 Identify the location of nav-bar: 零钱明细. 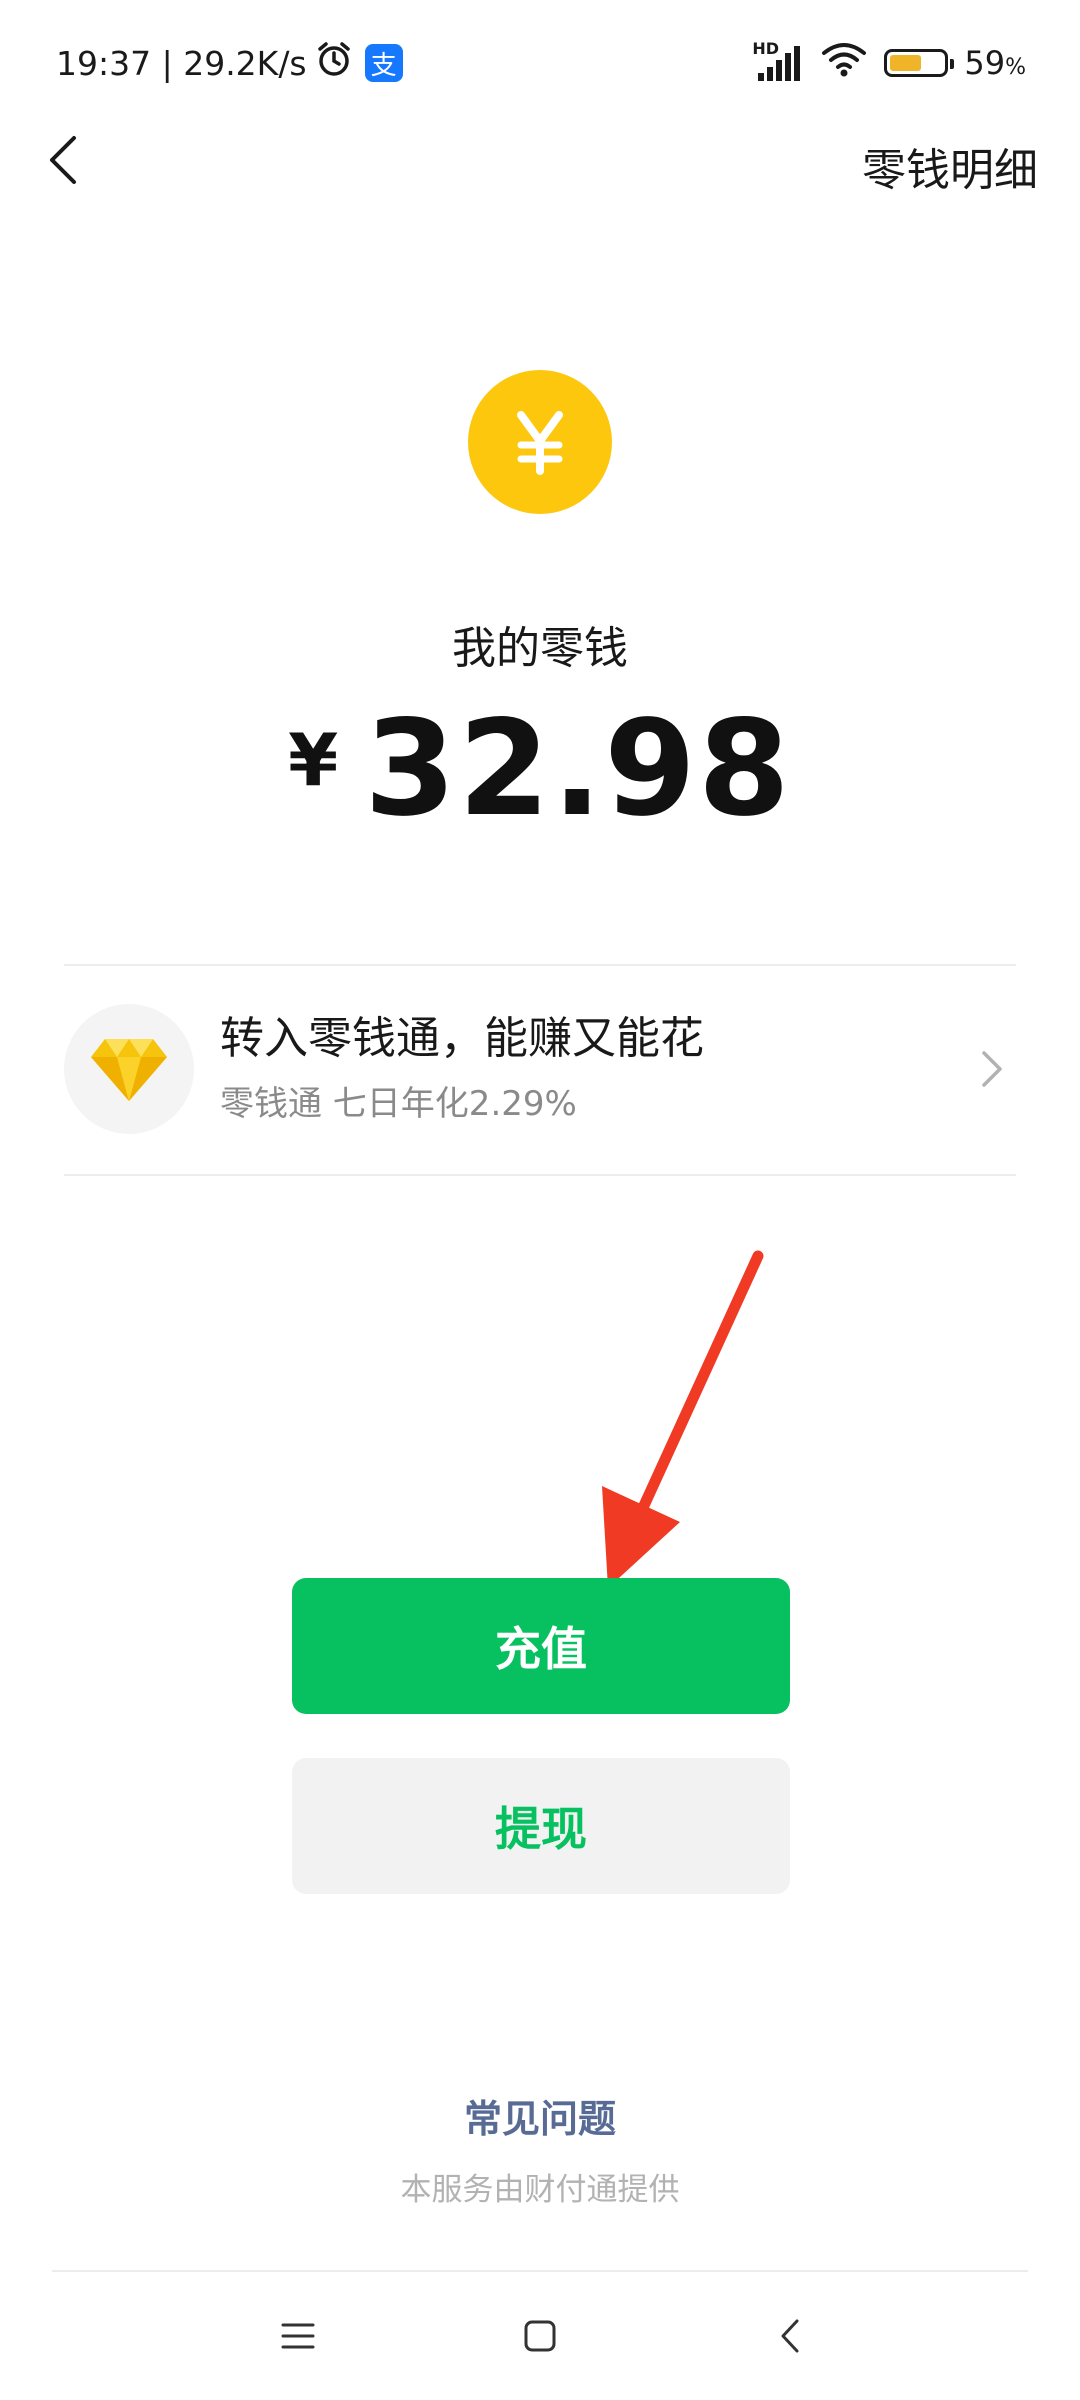
(540, 162).